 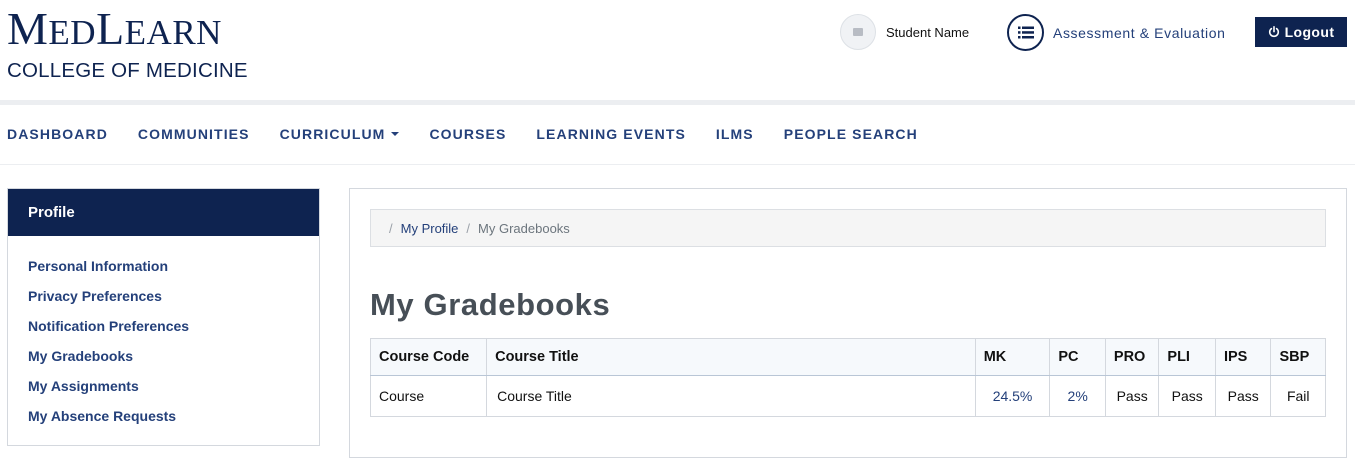 I want to click on assessment-label: Assessment & Evaluation, so click(x=1139, y=32).